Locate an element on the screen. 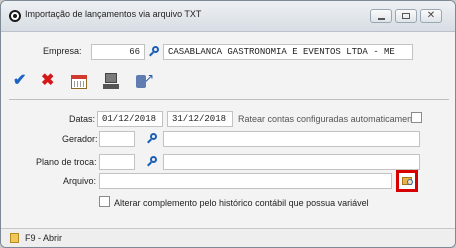  status-text: F9 - Abrir is located at coordinates (44, 238).